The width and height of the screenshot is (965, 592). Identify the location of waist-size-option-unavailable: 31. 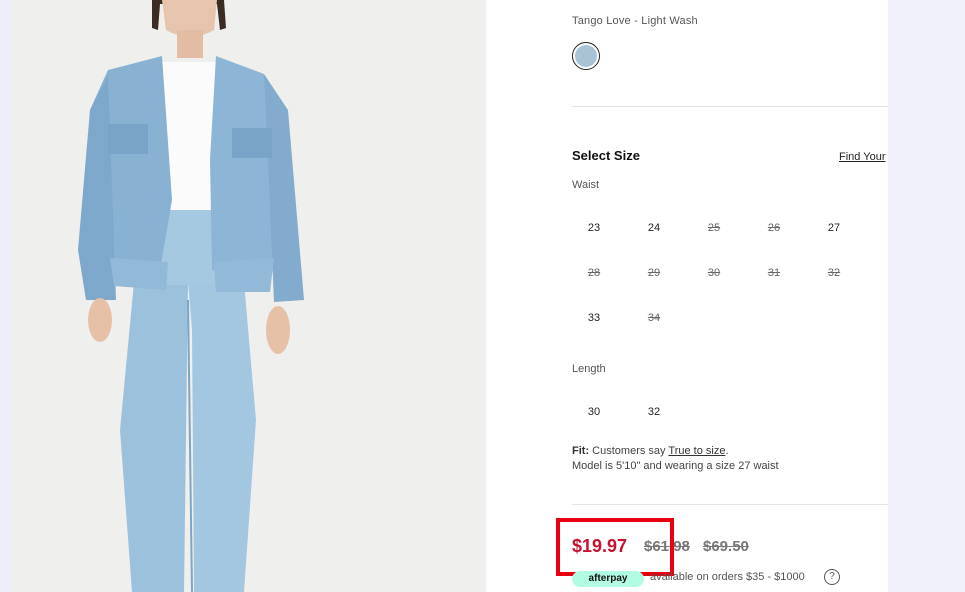
(774, 273).